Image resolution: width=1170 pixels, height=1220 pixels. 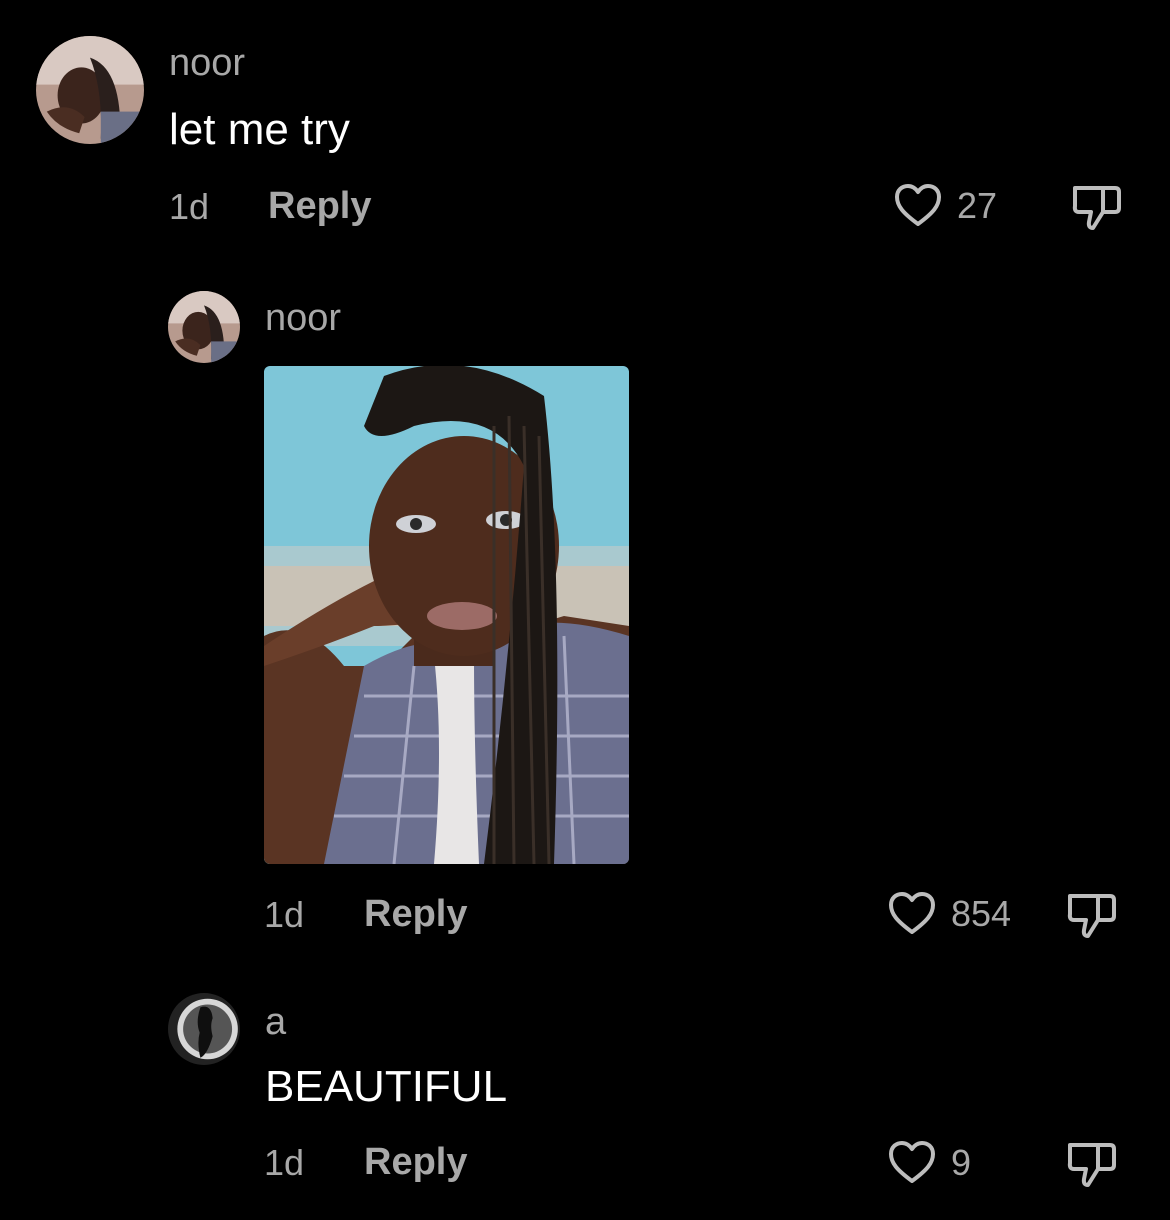 I want to click on comment-text: let me try, so click(x=259, y=129).